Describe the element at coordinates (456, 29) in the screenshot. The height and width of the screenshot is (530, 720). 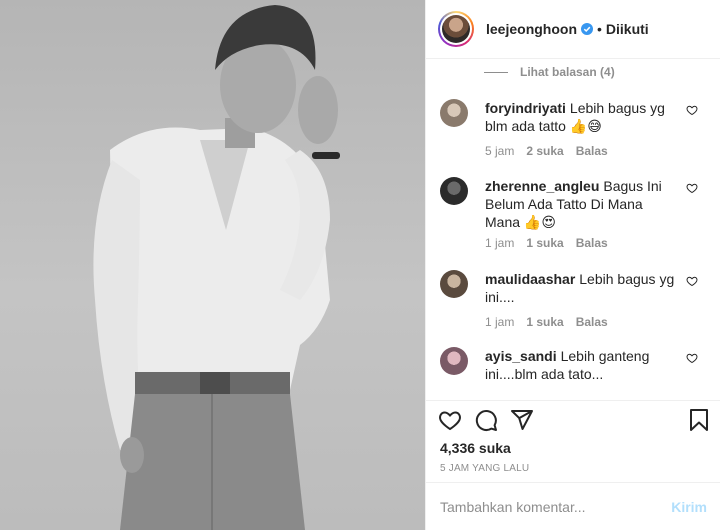
I see `author-avatar` at that location.